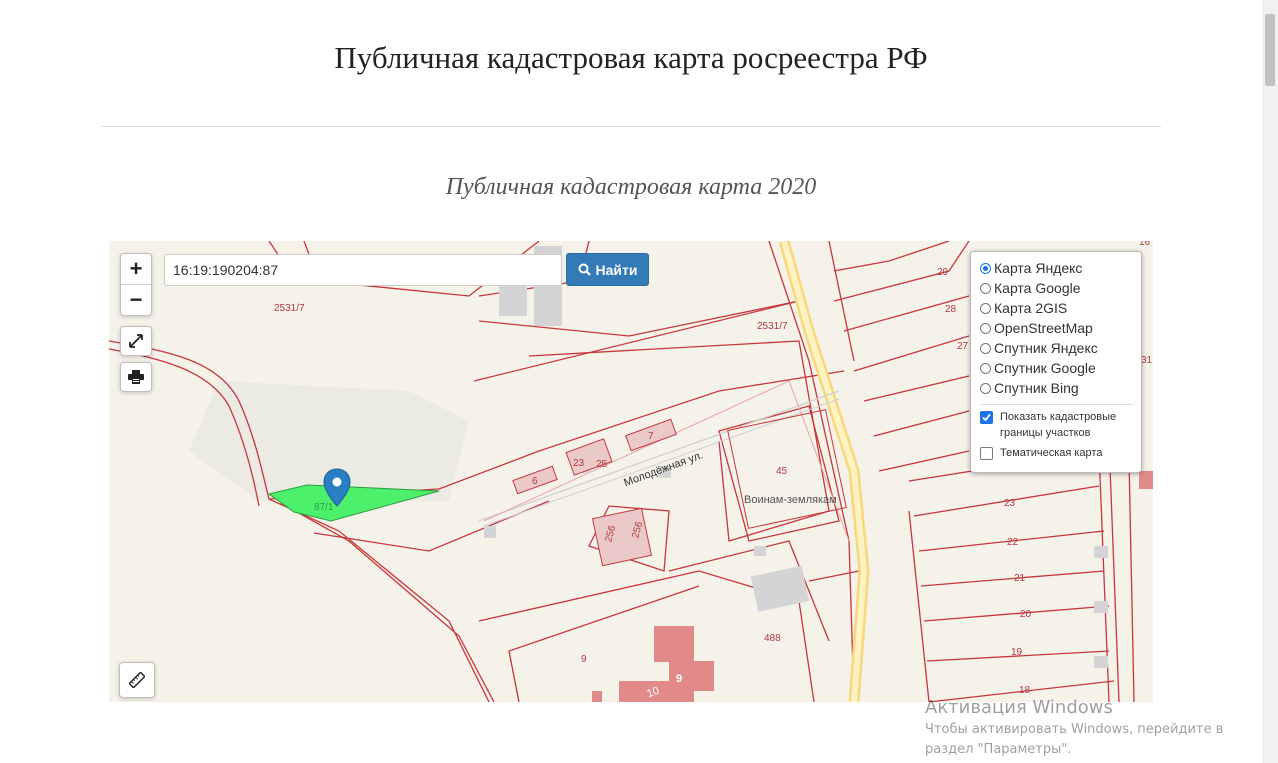 This screenshot has height=763, width=1278. I want to click on layer-option-label: Спутник Яндекс, so click(1046, 348).